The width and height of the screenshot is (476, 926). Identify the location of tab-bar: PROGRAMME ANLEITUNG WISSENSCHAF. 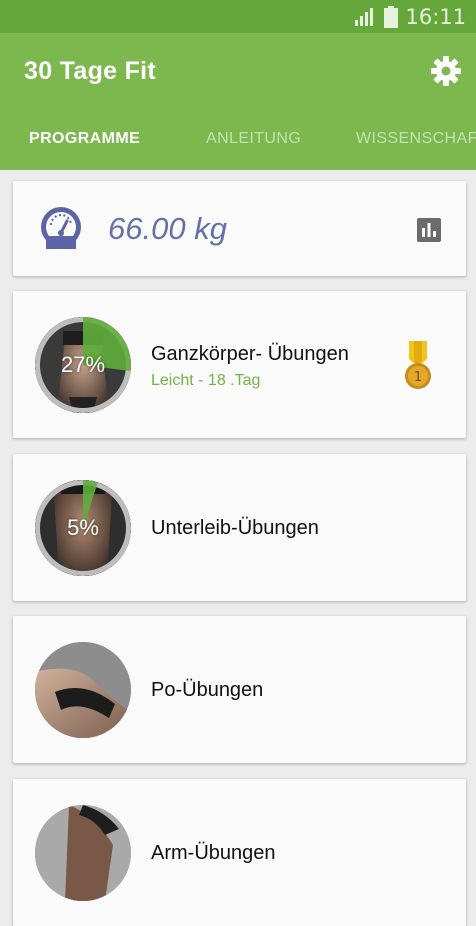
(238, 143).